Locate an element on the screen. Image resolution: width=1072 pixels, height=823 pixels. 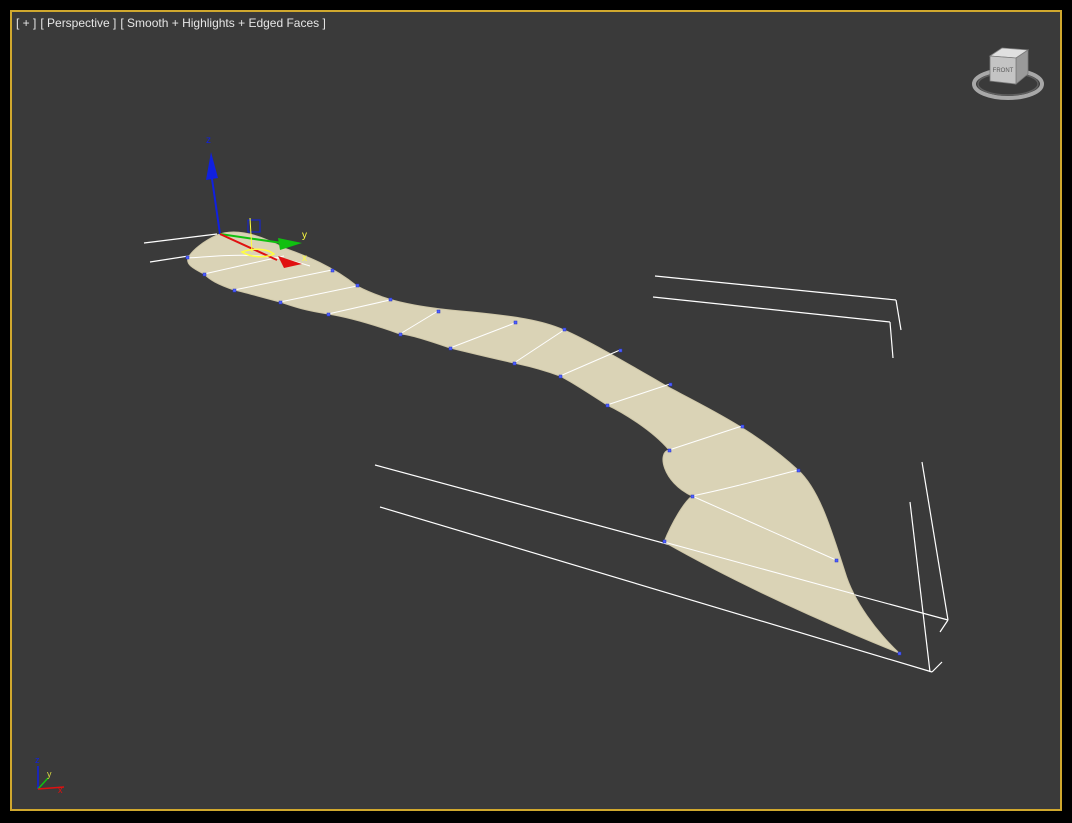
gizmo-y-label: y is located at coordinates (304, 235).